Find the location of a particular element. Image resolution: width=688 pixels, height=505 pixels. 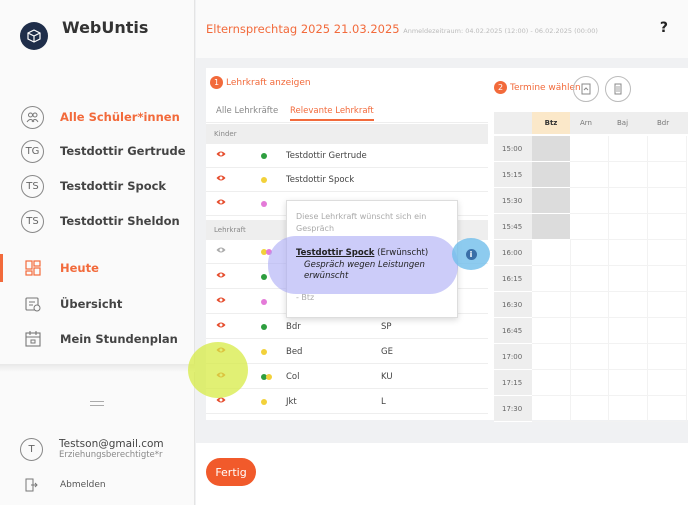

sidebar-item-timetable: Mein Stundenplan is located at coordinates (97, 339).